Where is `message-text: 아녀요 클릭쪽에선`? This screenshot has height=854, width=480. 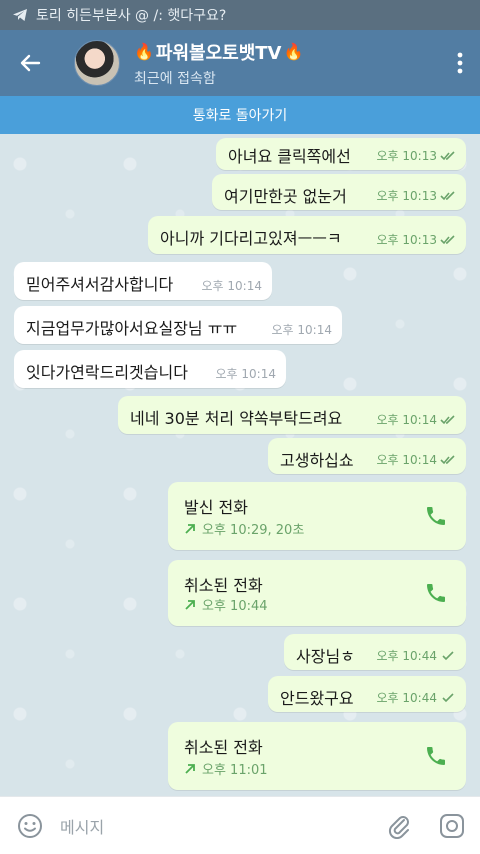
message-text: 아녀요 클릭쪽에선 is located at coordinates (289, 156).